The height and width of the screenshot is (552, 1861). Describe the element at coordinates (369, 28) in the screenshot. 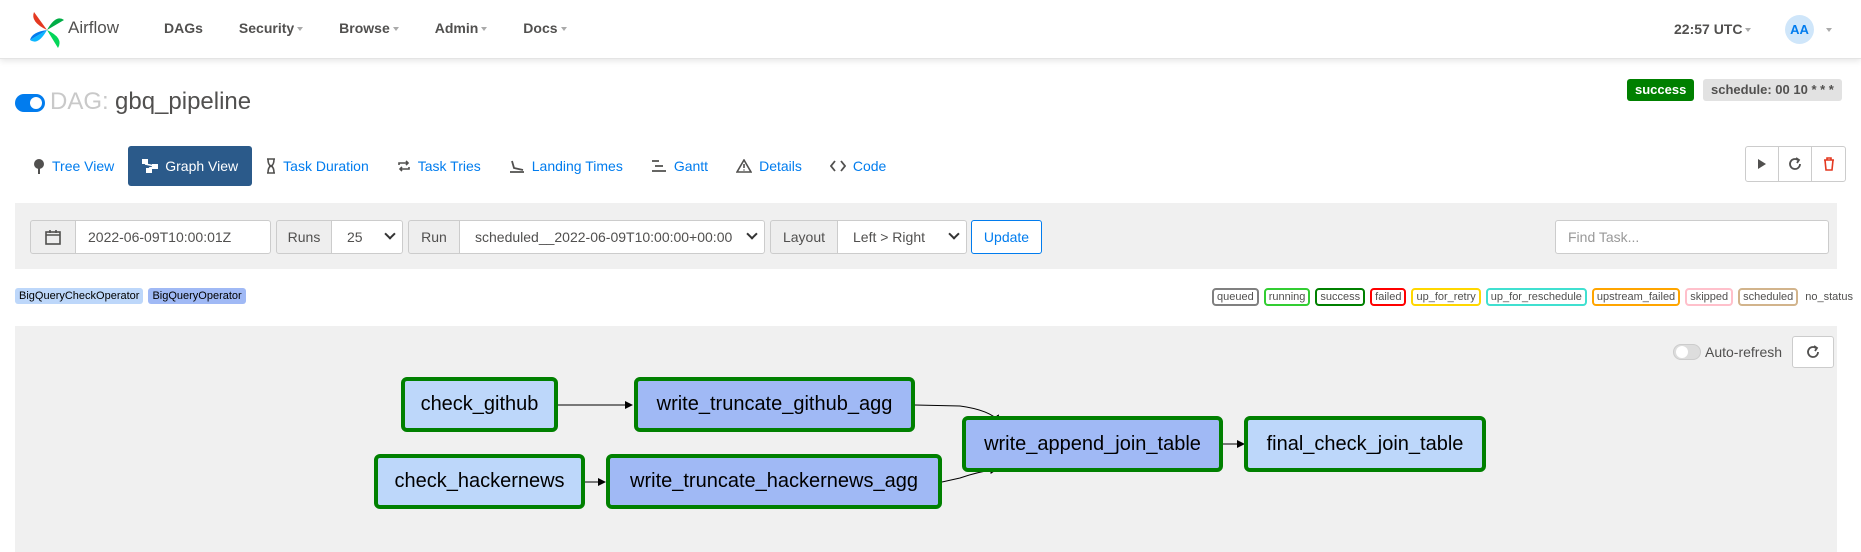

I see `nav-browse: Browse` at that location.